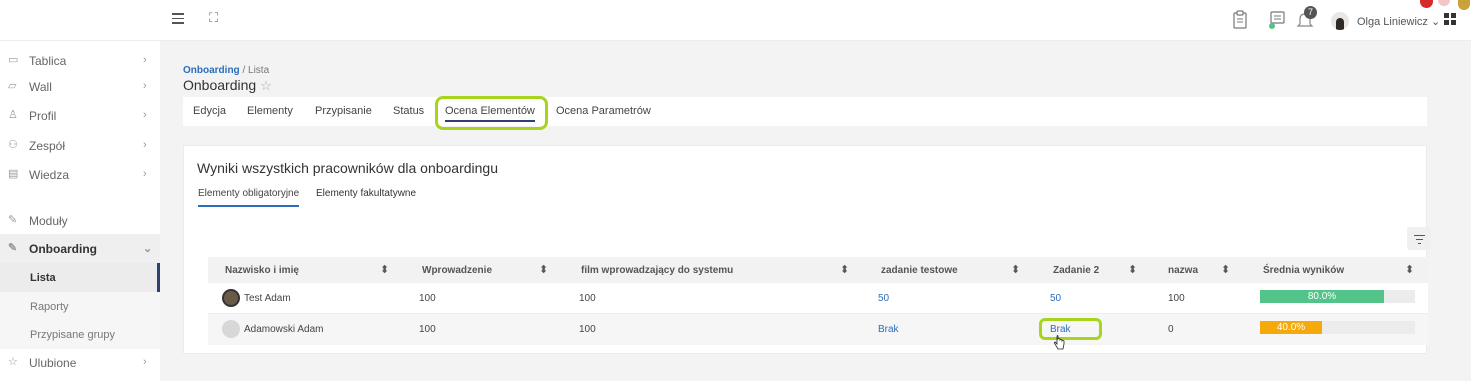 This screenshot has width=1471, height=381. What do you see at coordinates (13, 60) in the screenshot?
I see `monitor-icon: ▭` at bounding box center [13, 60].